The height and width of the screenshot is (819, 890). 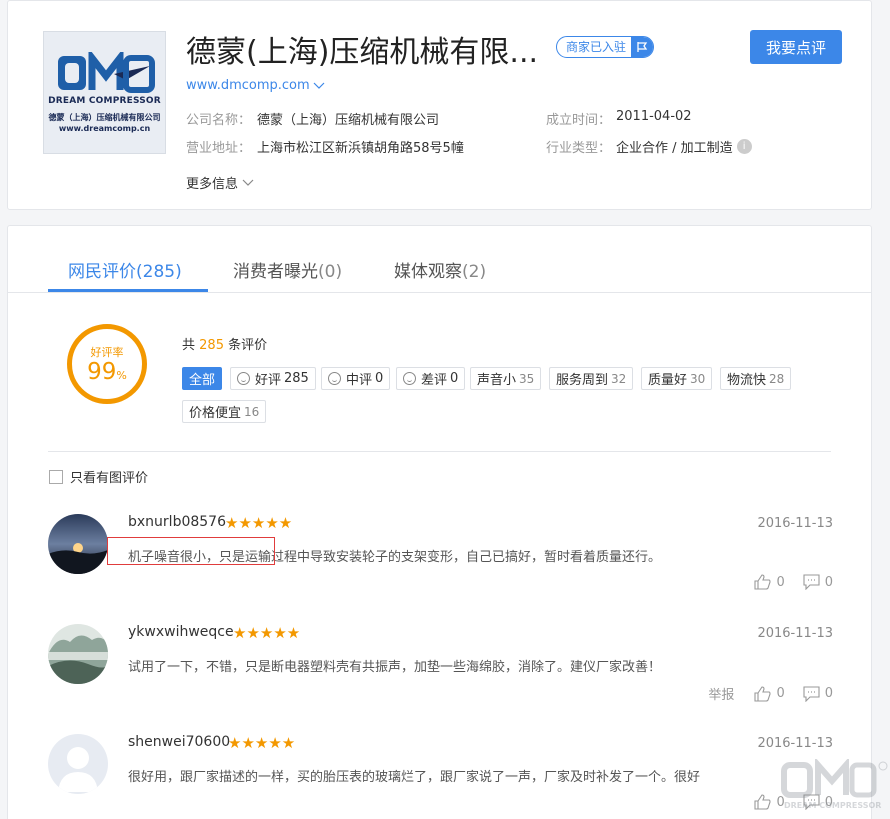 I want to click on settled-badge: 商家已入驻, so click(x=605, y=47).